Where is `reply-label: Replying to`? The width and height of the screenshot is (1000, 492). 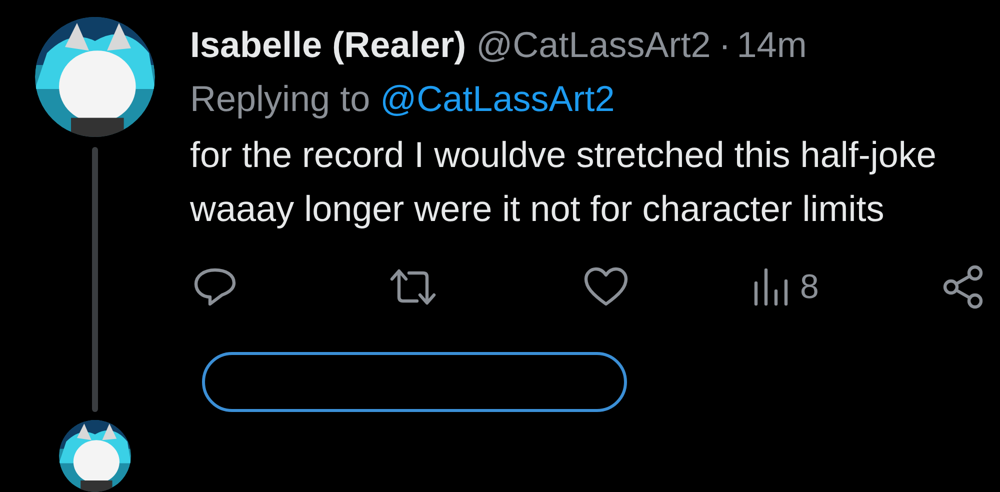 reply-label: Replying to is located at coordinates (280, 99).